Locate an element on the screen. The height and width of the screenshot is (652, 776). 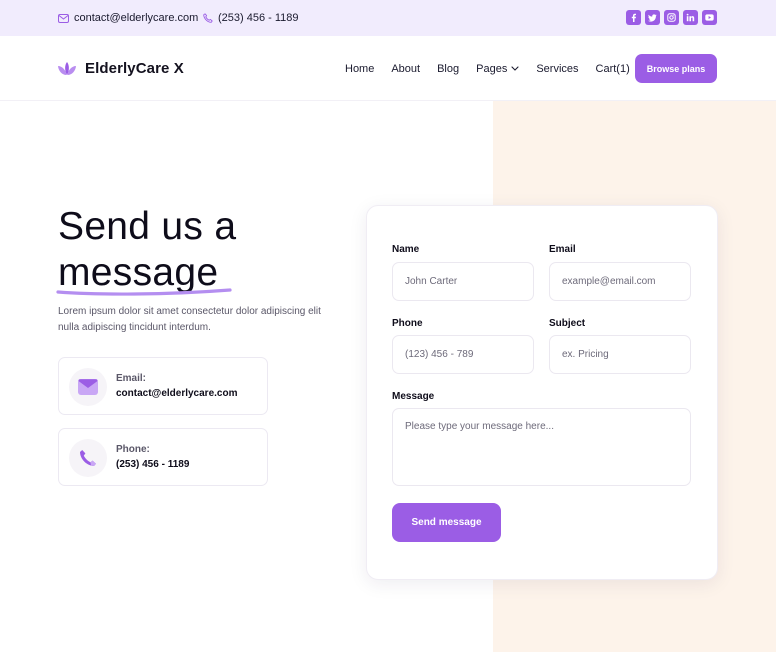
brand-logo: ElderlyCare X is located at coordinates (120, 68).